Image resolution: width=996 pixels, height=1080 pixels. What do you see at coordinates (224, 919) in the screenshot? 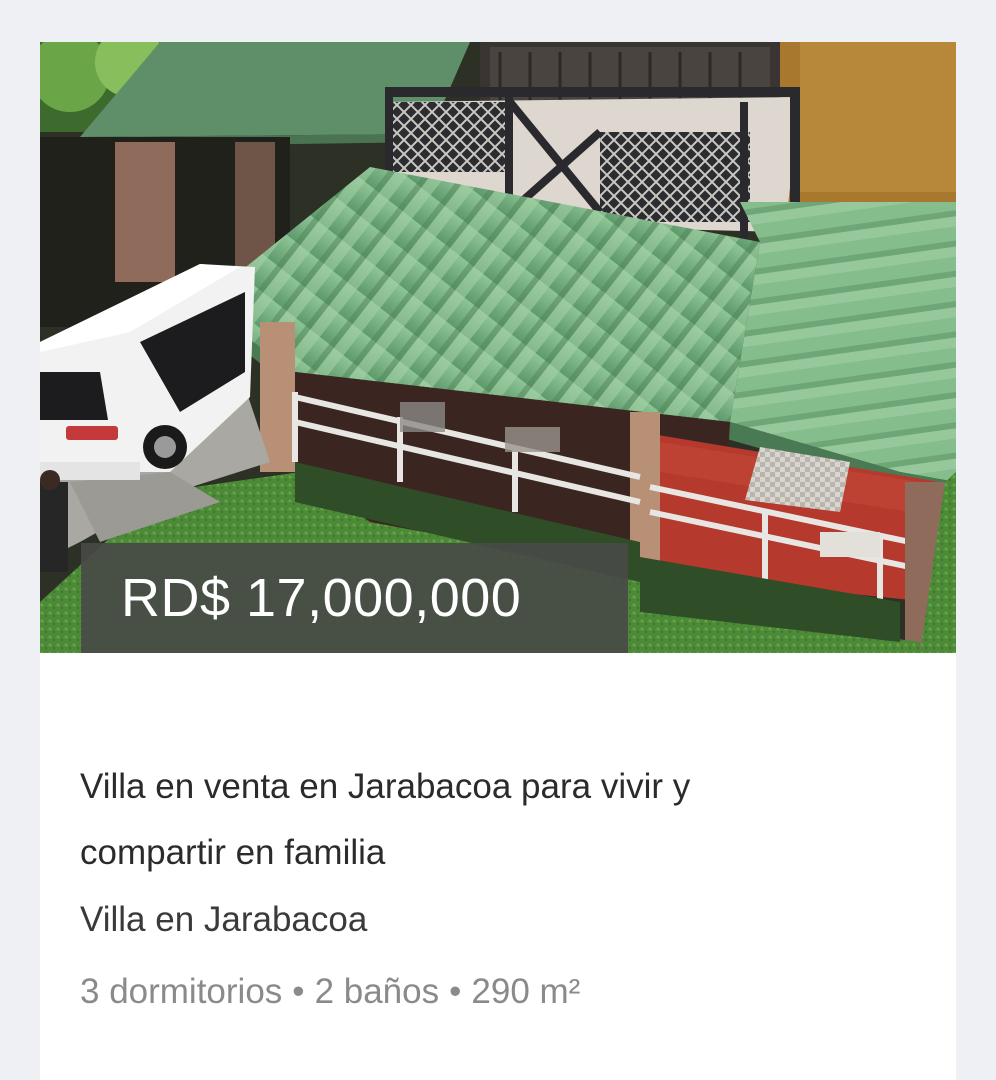
I see `listing-subtitle: Villa en Jarabacoa` at bounding box center [224, 919].